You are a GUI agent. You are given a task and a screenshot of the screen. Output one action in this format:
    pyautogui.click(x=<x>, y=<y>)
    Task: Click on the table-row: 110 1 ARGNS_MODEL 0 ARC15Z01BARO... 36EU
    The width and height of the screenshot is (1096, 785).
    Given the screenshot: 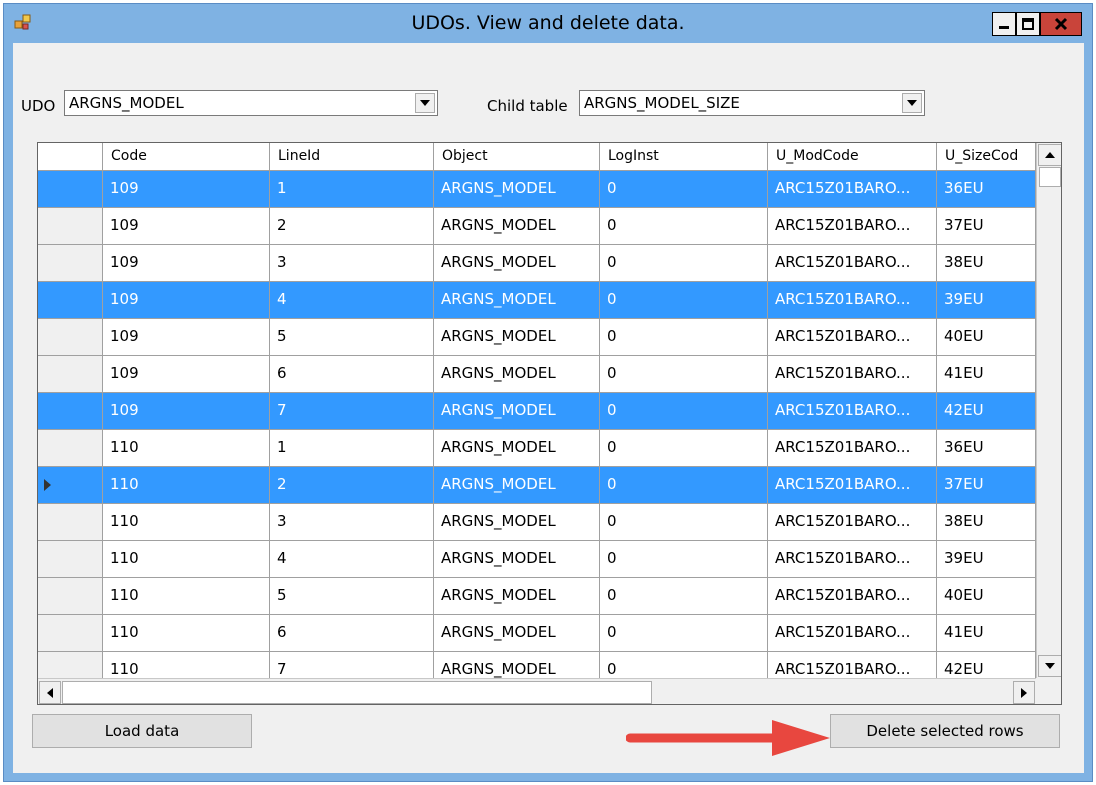 What is the action you would take?
    pyautogui.click(x=537, y=448)
    